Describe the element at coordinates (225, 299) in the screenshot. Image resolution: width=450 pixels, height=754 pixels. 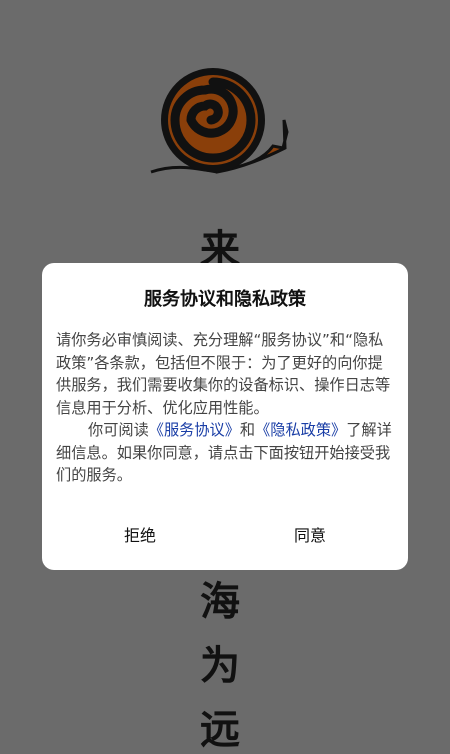
I see `dialog-title: 服务协议和隐私政策` at that location.